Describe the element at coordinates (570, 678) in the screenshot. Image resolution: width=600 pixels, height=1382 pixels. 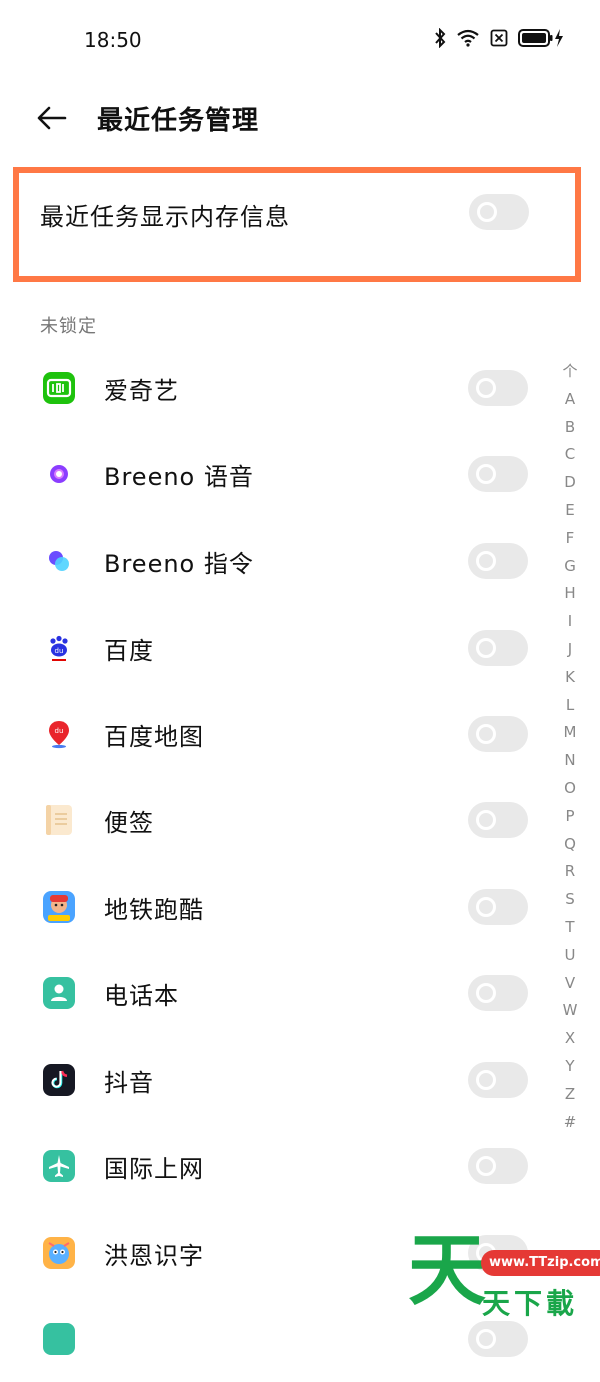
I see `alphabet-index-letter: K` at that location.